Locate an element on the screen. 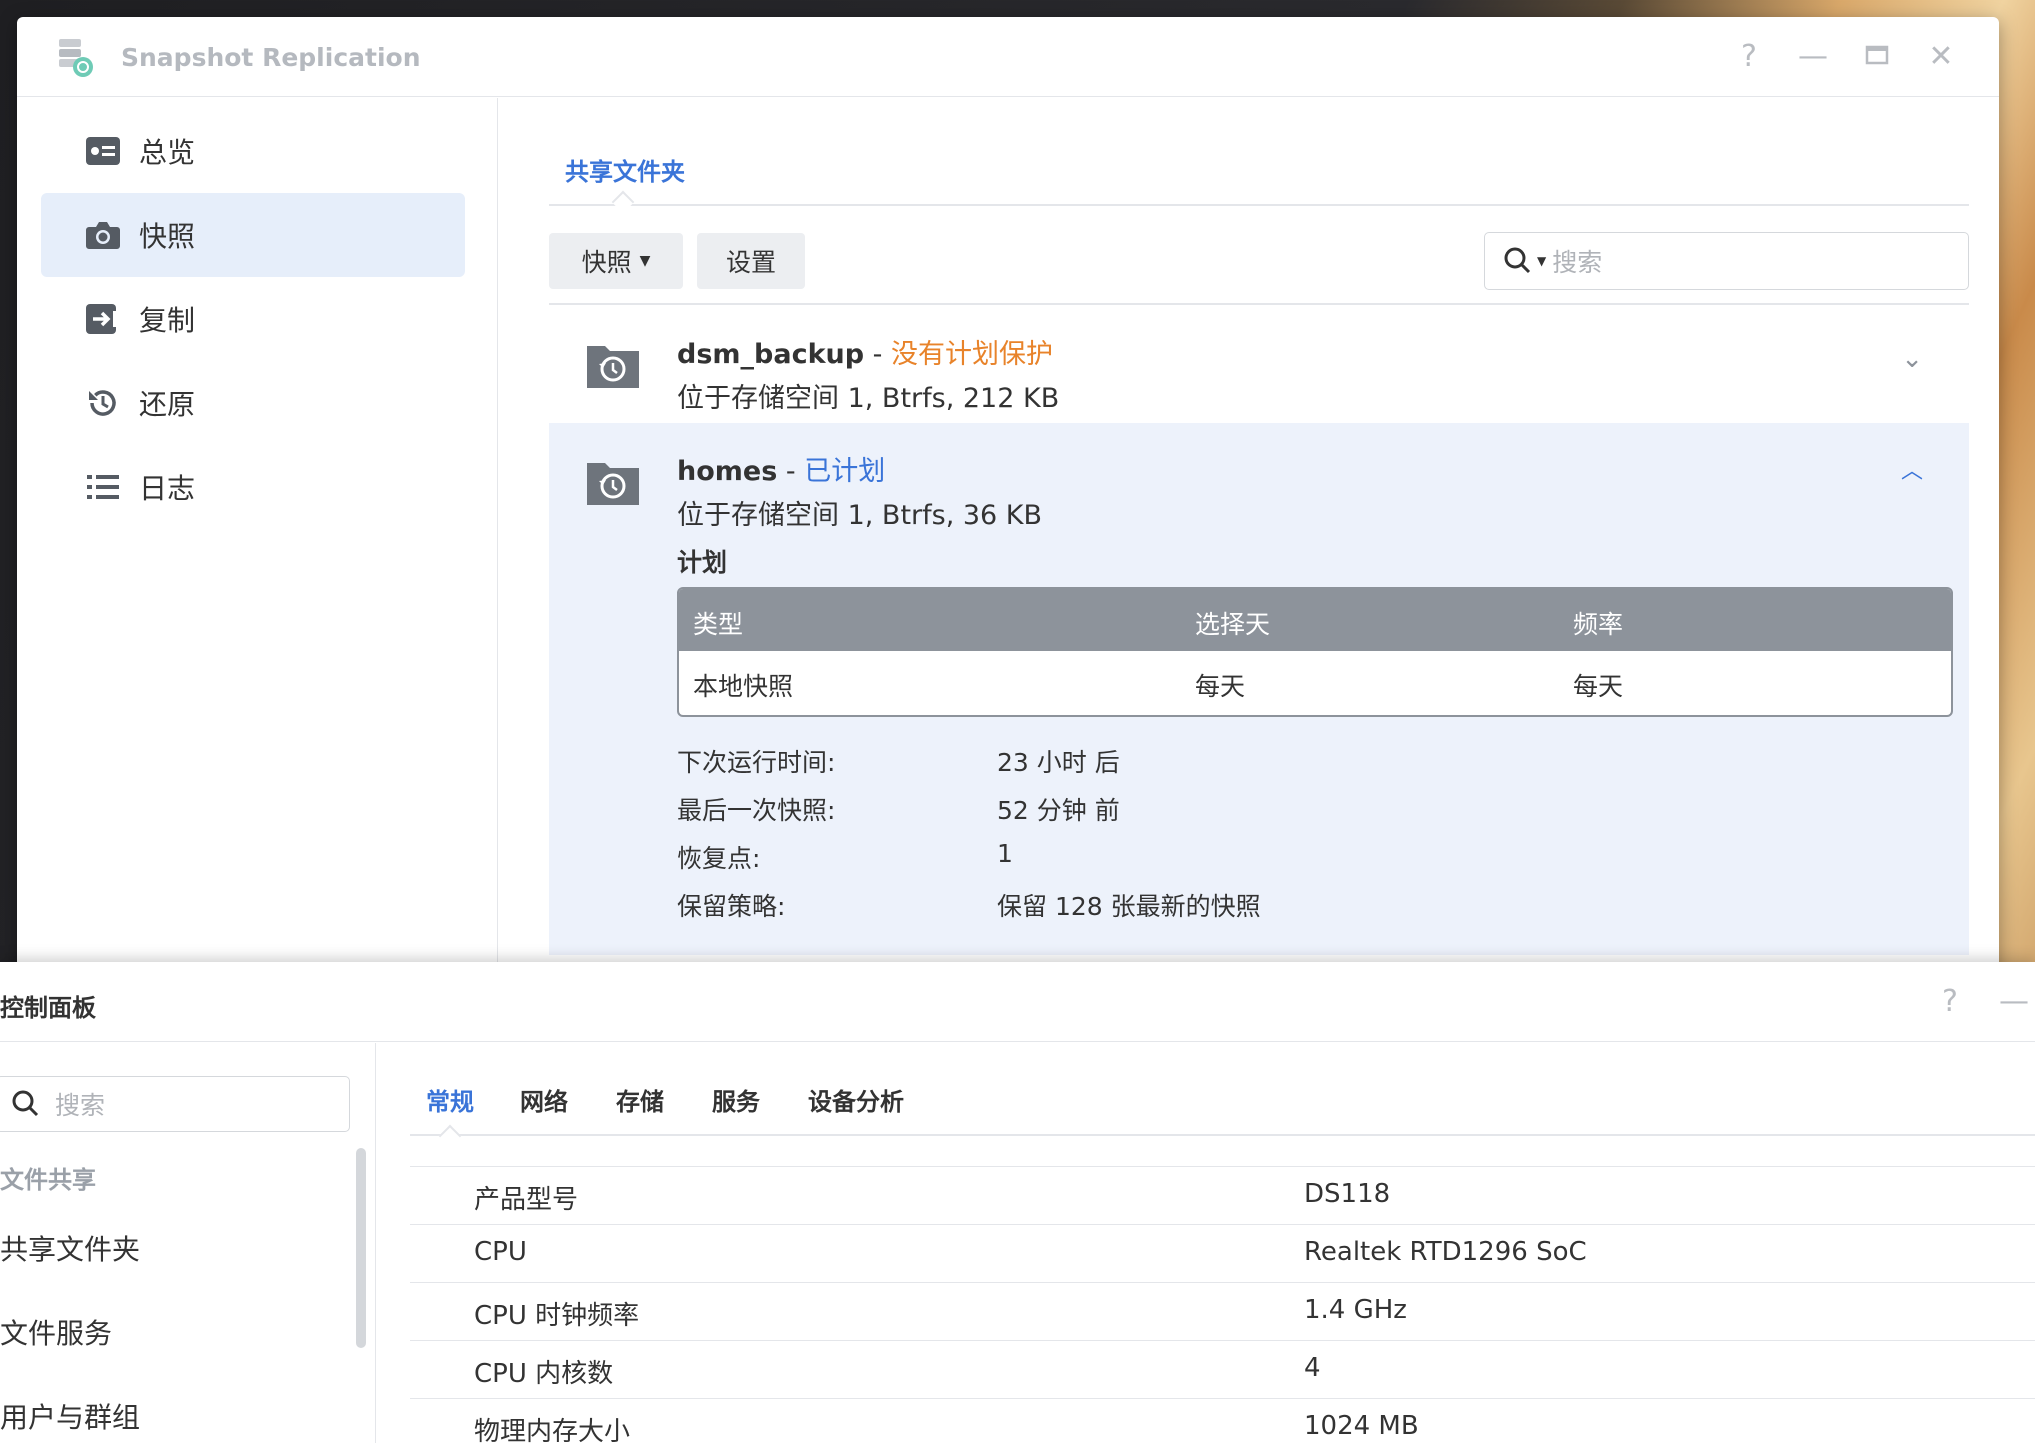 Image resolution: width=2035 pixels, height=1443 pixels. sidebar-item-replication: 复制 is located at coordinates (253, 319).